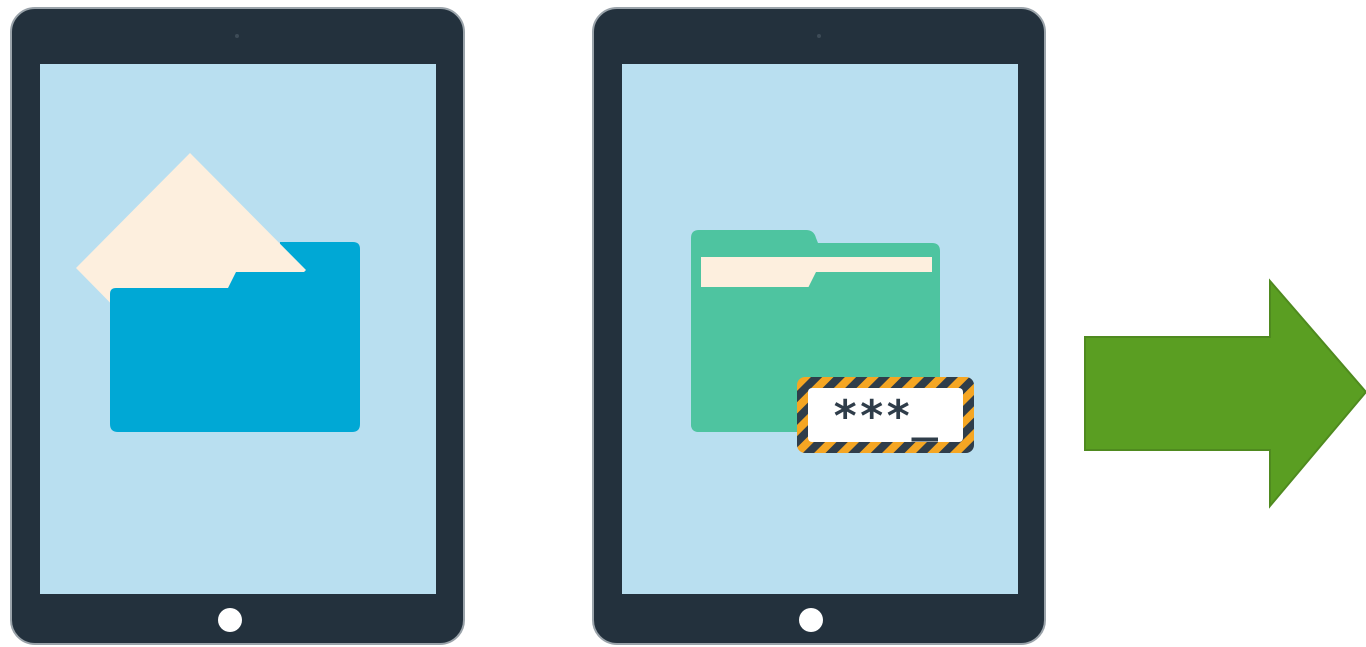 This screenshot has width=1366, height=647. I want to click on arrow-shape, so click(1225, 393).